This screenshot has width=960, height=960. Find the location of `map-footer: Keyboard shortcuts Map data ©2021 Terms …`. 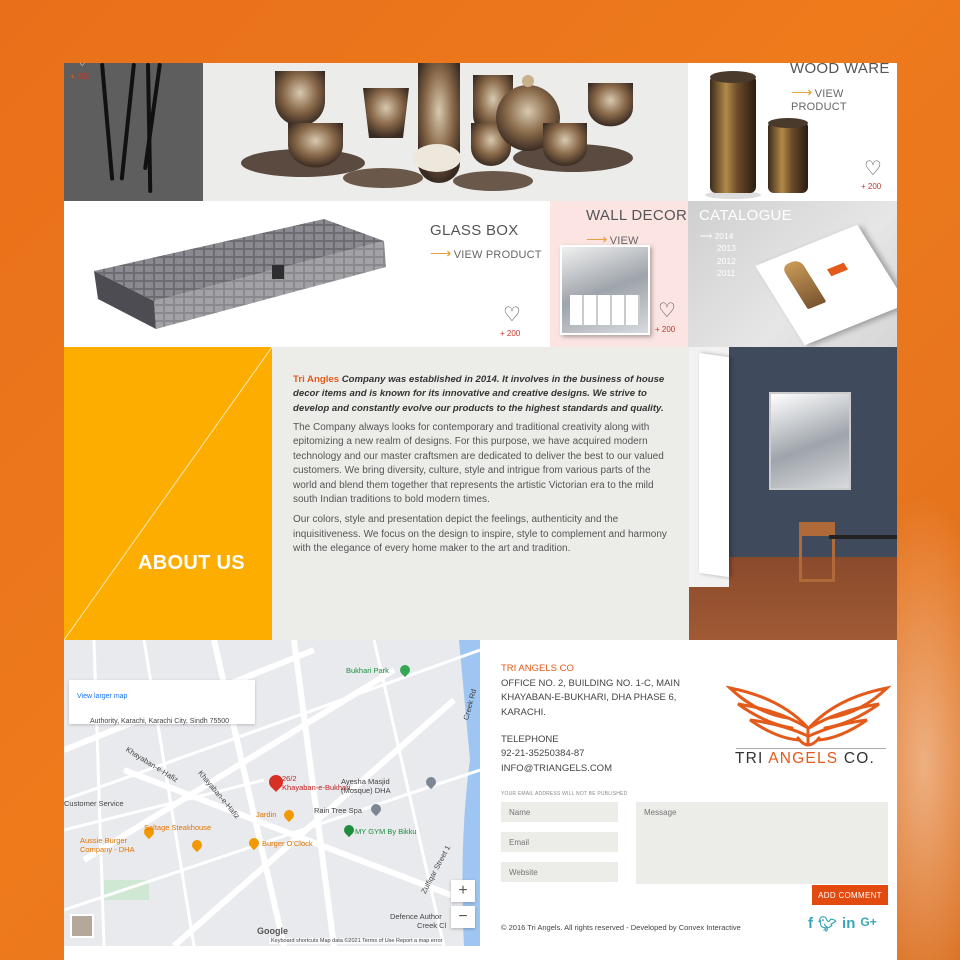

map-footer: Keyboard shortcuts Map data ©2021 Terms … is located at coordinates (357, 941).